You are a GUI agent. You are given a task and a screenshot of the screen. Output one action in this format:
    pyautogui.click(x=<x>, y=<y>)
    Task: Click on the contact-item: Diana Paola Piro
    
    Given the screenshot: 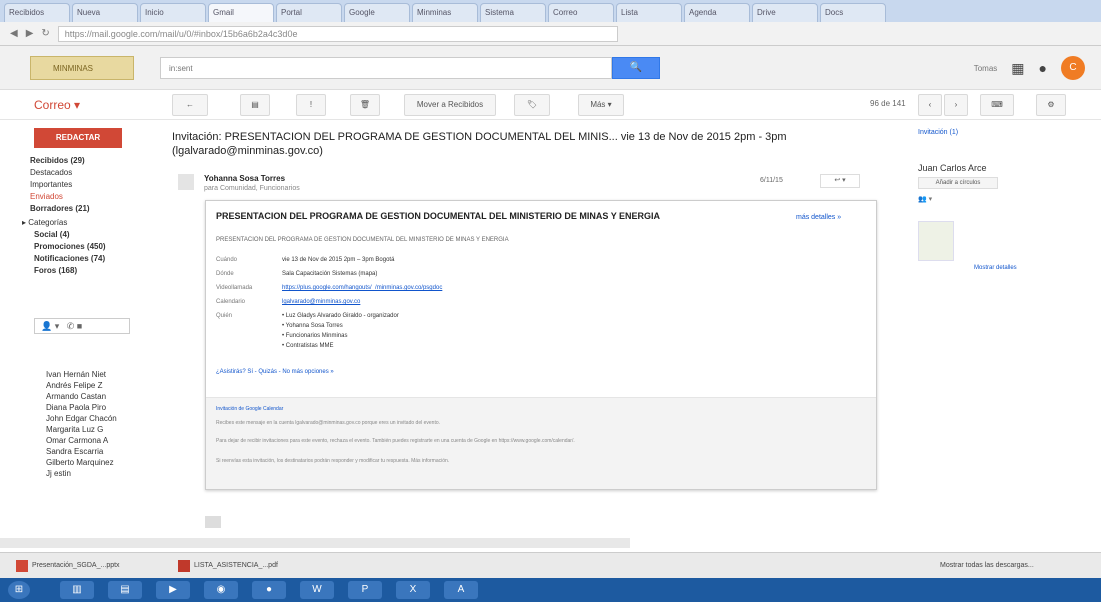 What is the action you would take?
    pyautogui.click(x=76, y=407)
    